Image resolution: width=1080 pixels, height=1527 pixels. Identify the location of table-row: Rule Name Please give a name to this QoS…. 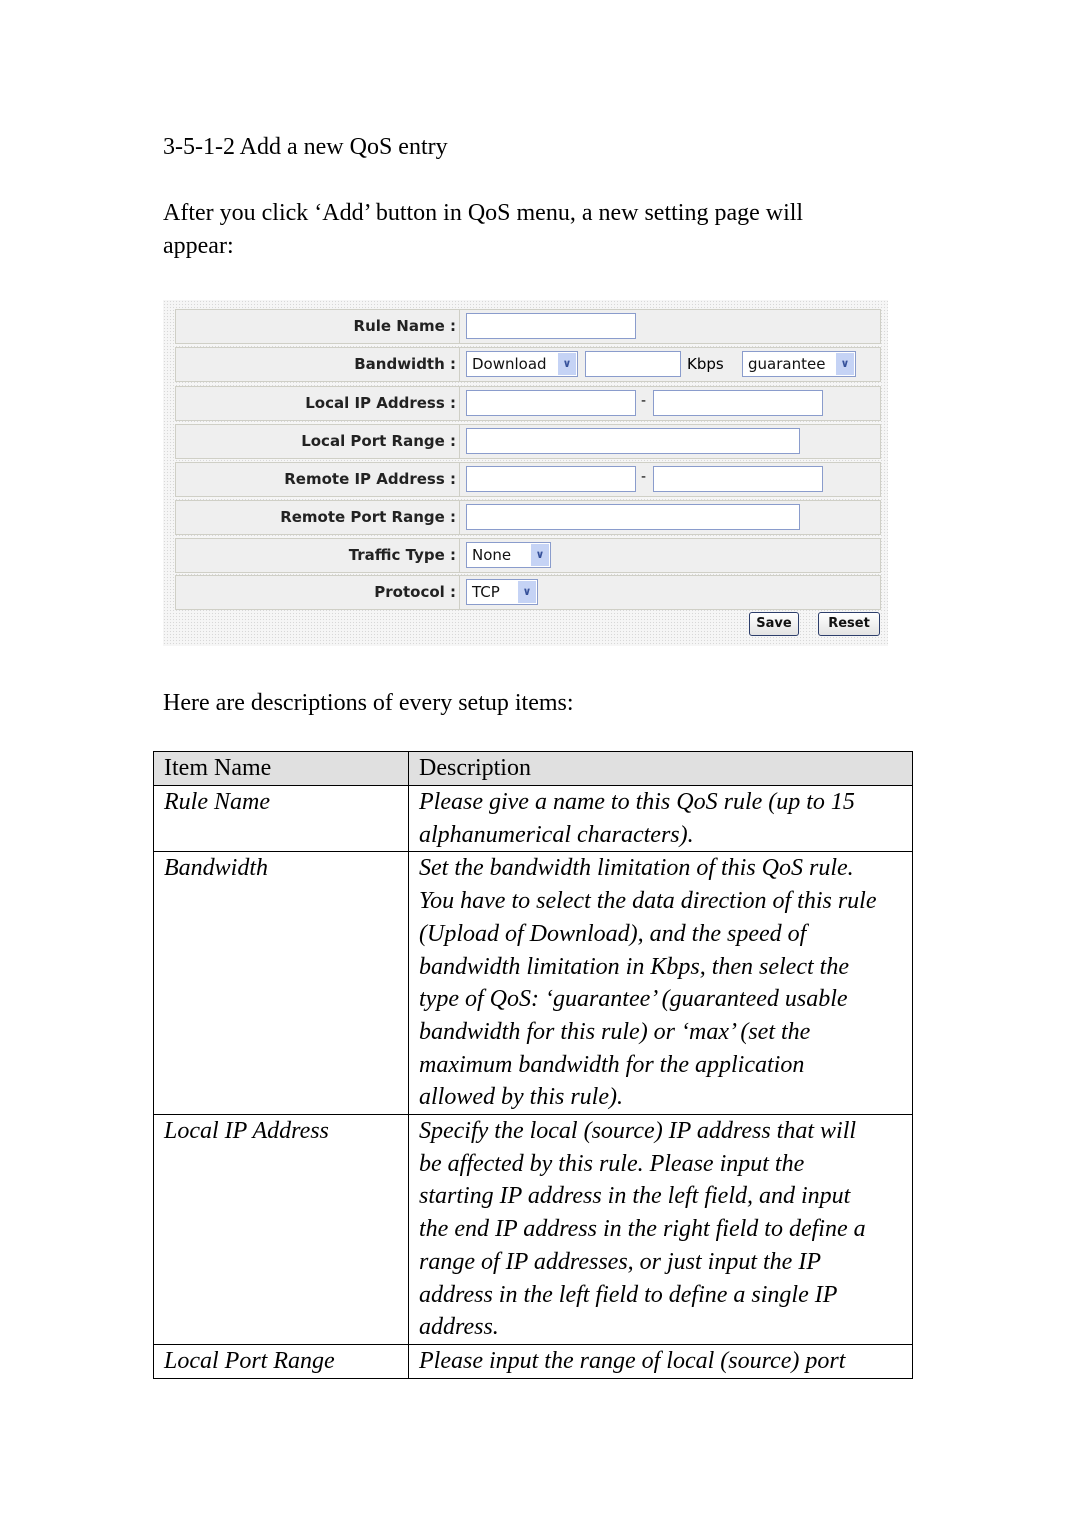
(533, 818).